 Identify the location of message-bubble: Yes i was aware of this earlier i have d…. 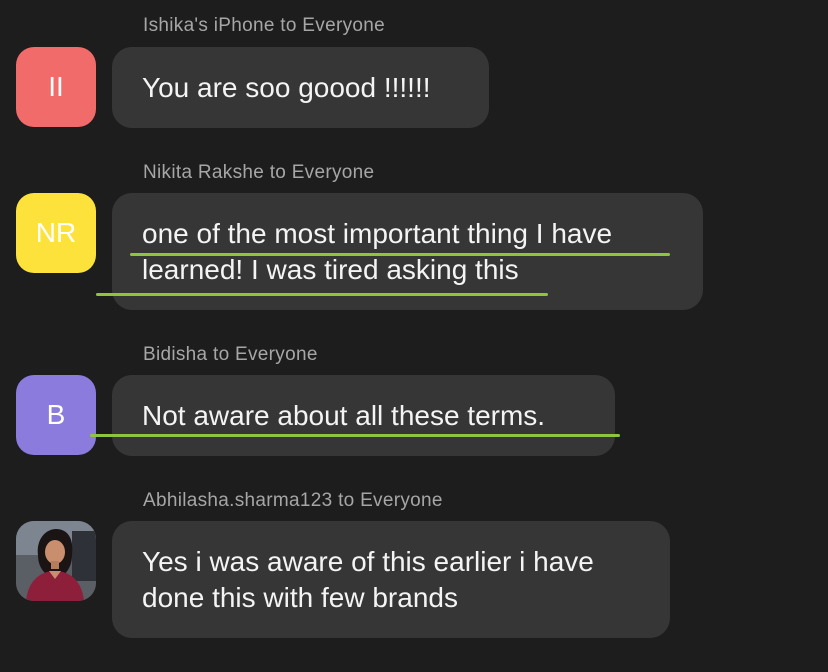
(391, 579).